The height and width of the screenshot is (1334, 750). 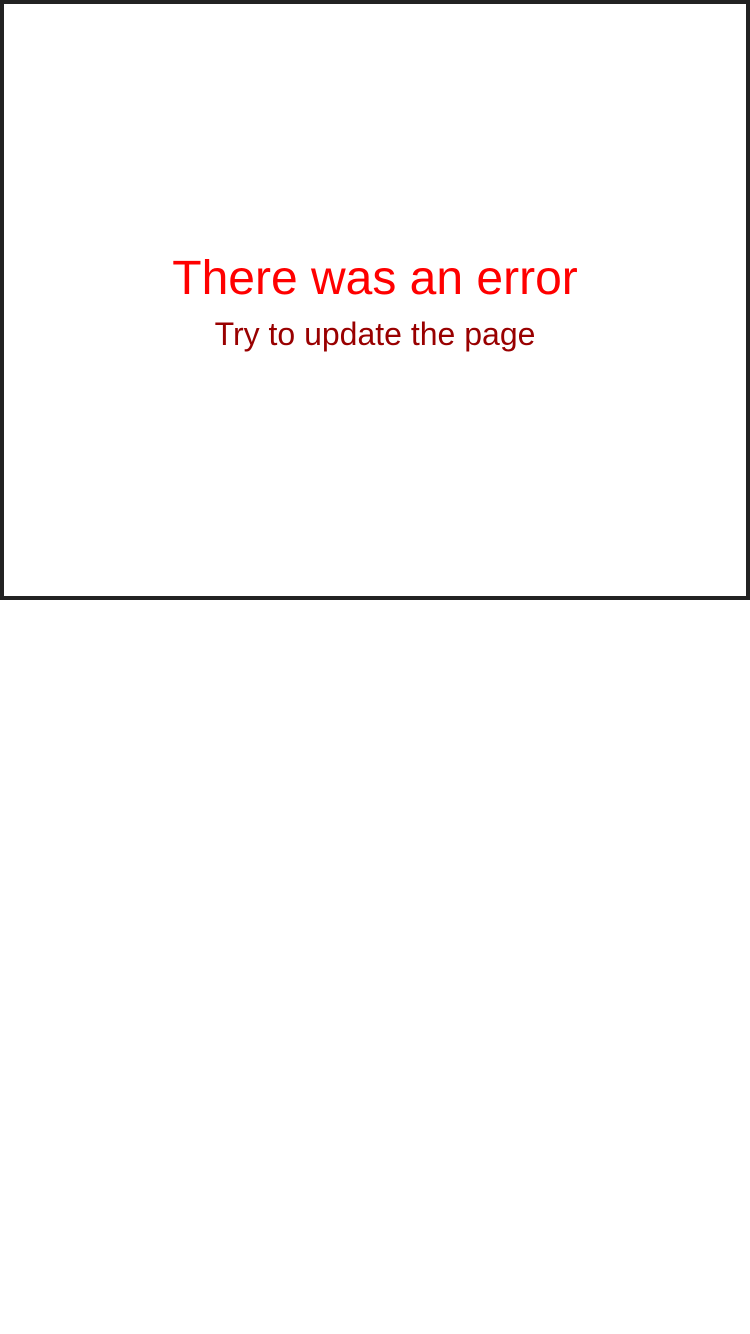 What do you see at coordinates (375, 334) in the screenshot?
I see `error-subtitle: Try to update the page` at bounding box center [375, 334].